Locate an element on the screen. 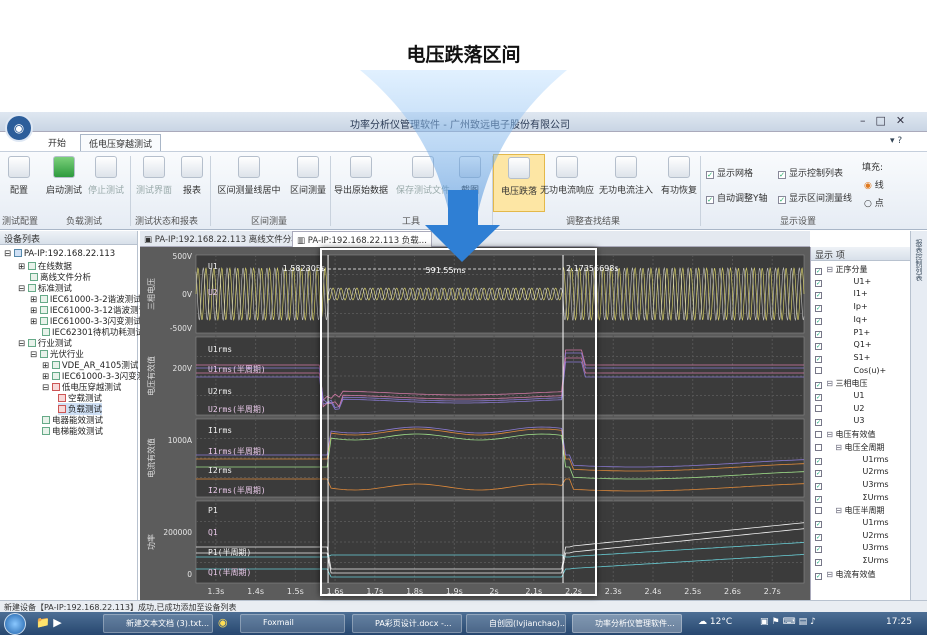 The width and height of the screenshot is (927, 635). show-interval-lines-checkbox: ✓ 显示区间测量线 is located at coordinates (815, 197).